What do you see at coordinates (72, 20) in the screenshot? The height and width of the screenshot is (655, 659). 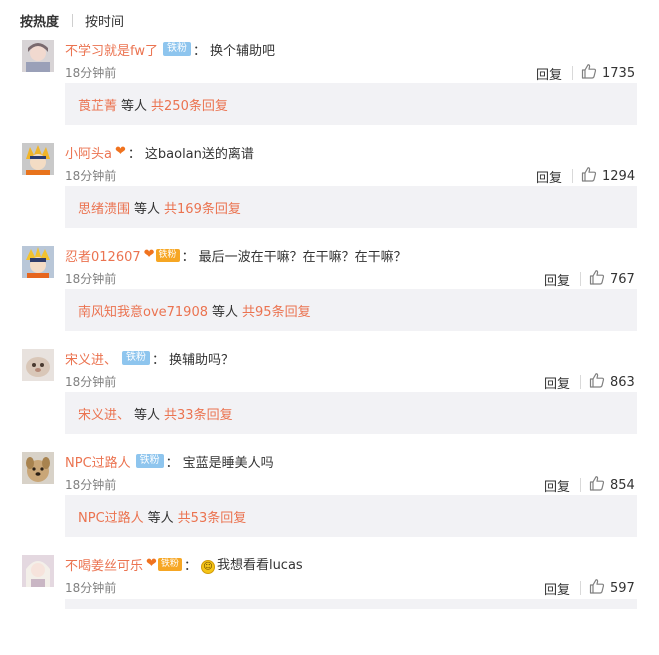 I see `sort-bar: 按热度 按时间` at bounding box center [72, 20].